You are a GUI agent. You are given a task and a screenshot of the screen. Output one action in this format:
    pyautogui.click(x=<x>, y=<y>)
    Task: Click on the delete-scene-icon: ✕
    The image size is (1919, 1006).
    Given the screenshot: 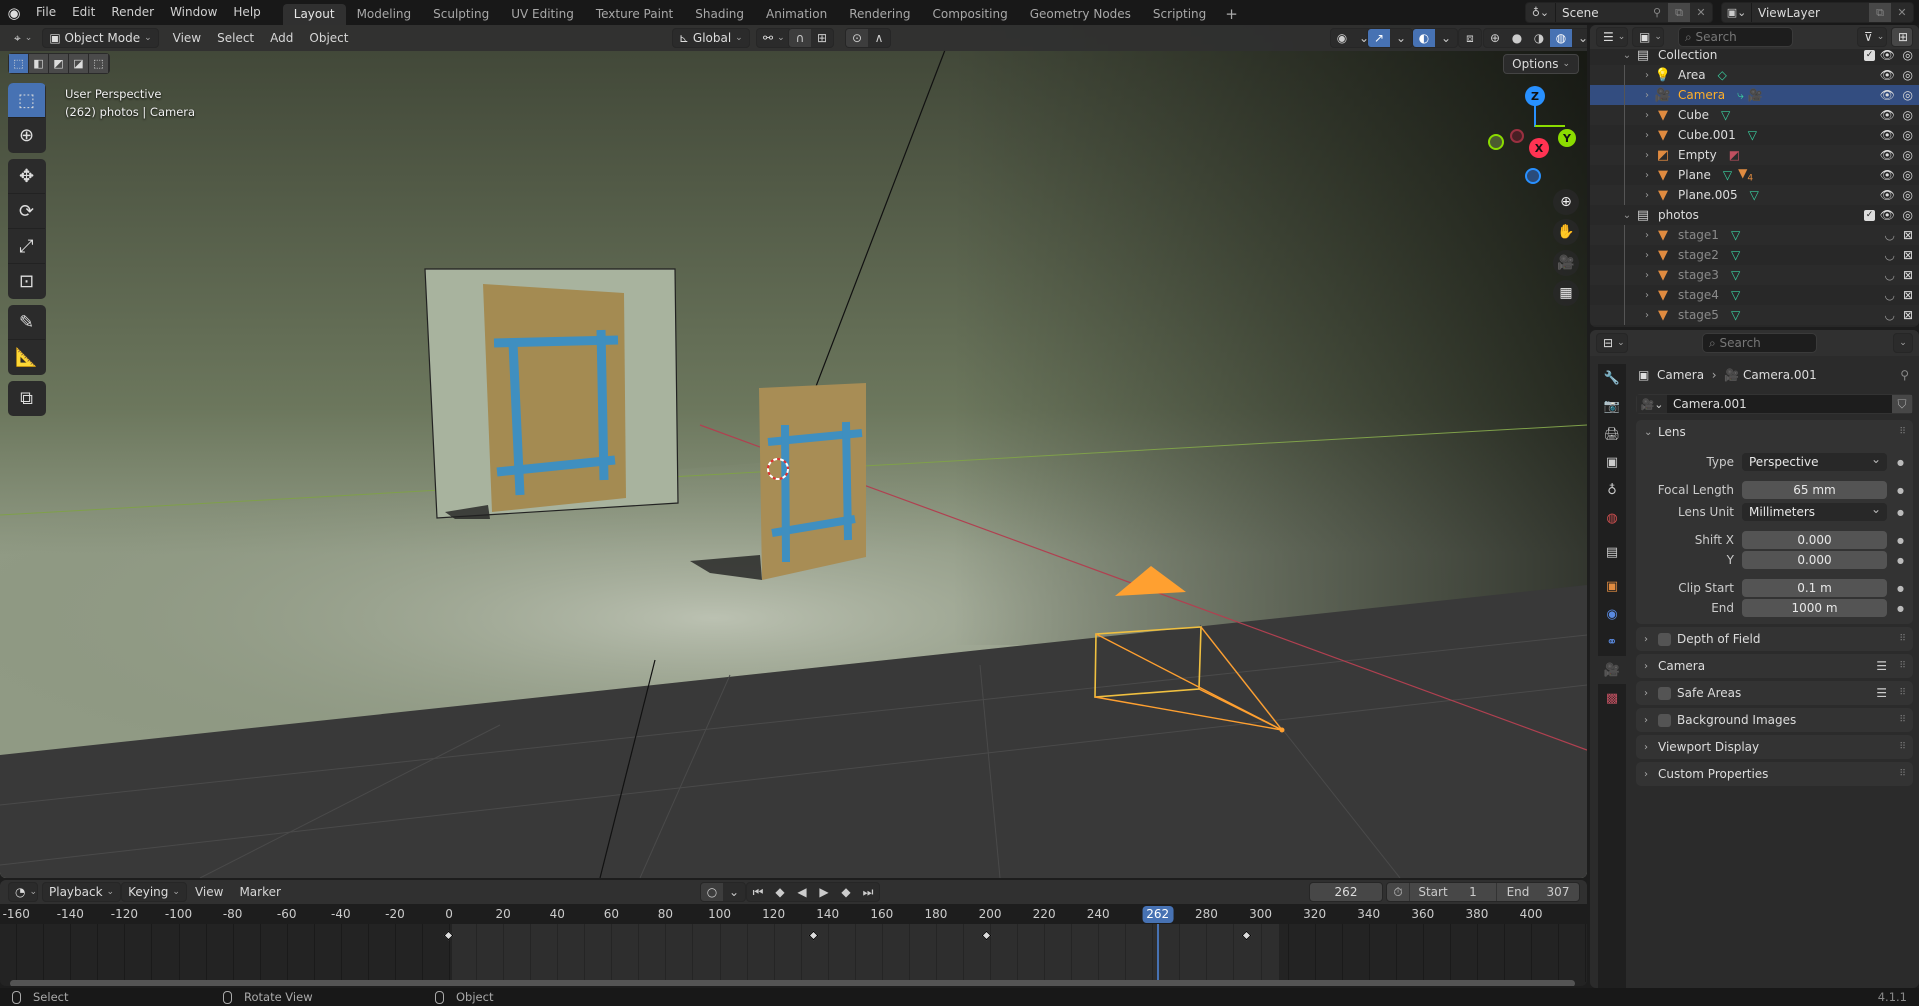 What is the action you would take?
    pyautogui.click(x=1701, y=12)
    